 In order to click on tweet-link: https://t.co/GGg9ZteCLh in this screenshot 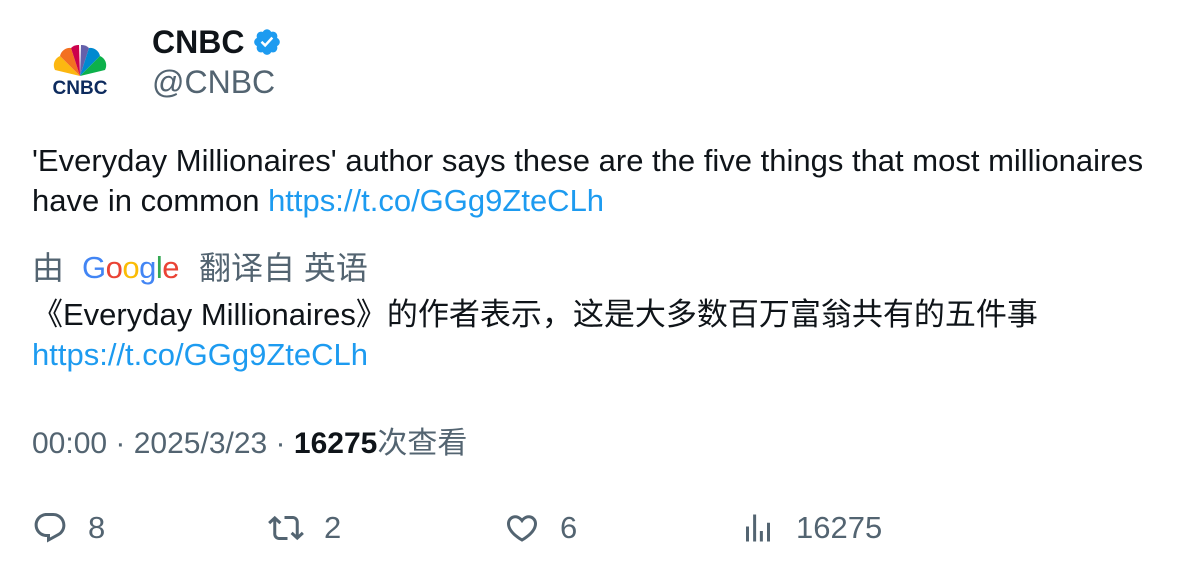, I will do `click(436, 200)`.